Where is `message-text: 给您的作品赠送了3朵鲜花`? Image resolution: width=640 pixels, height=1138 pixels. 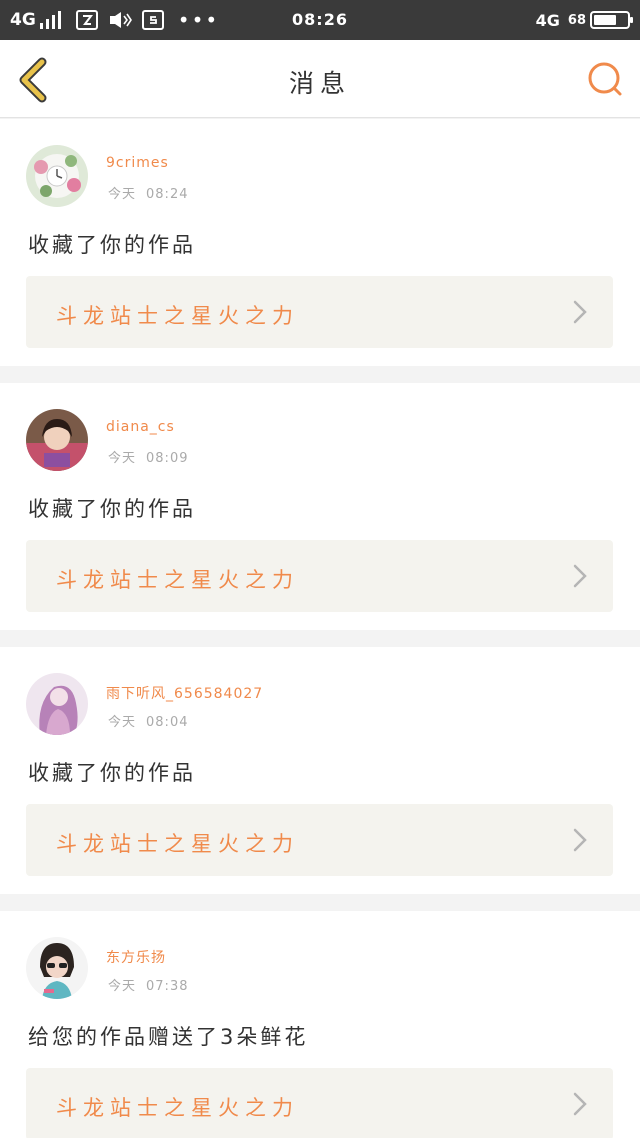 message-text: 给您的作品赠送了3朵鲜花 is located at coordinates (168, 1037).